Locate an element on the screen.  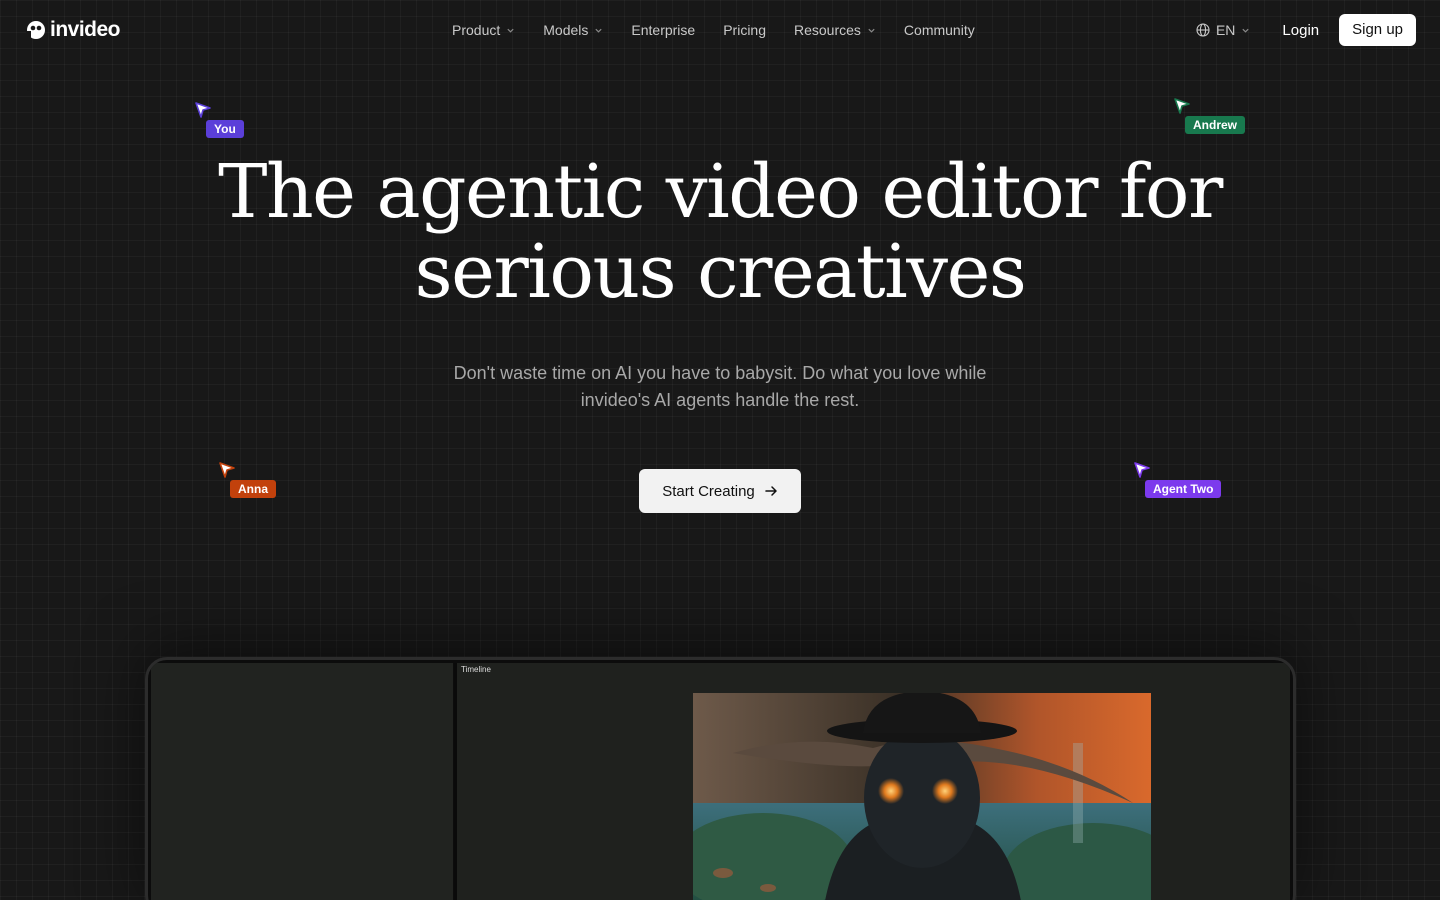
nav-item-product: Product is located at coordinates (483, 30).